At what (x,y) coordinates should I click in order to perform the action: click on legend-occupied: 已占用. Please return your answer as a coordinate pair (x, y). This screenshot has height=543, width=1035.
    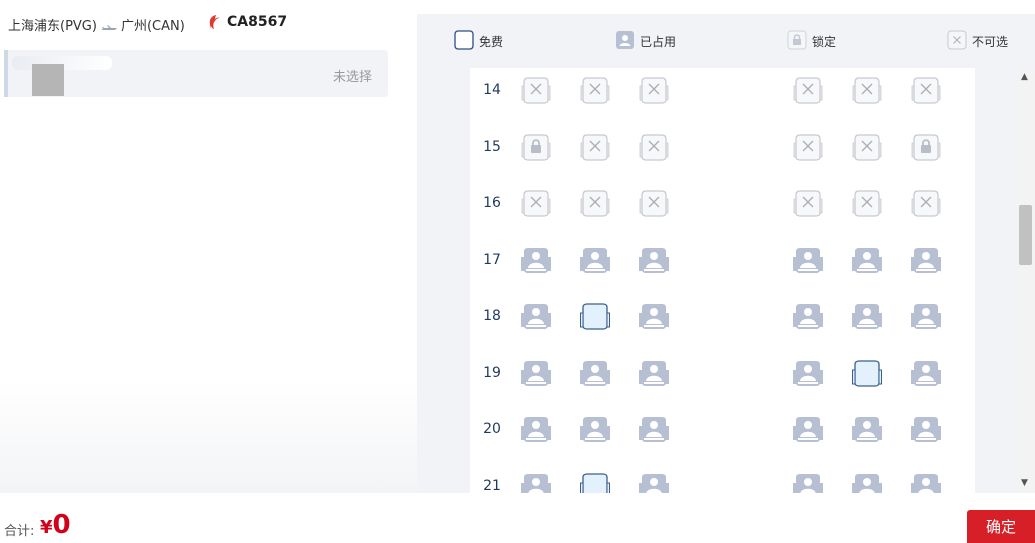
    Looking at the image, I should click on (645, 41).